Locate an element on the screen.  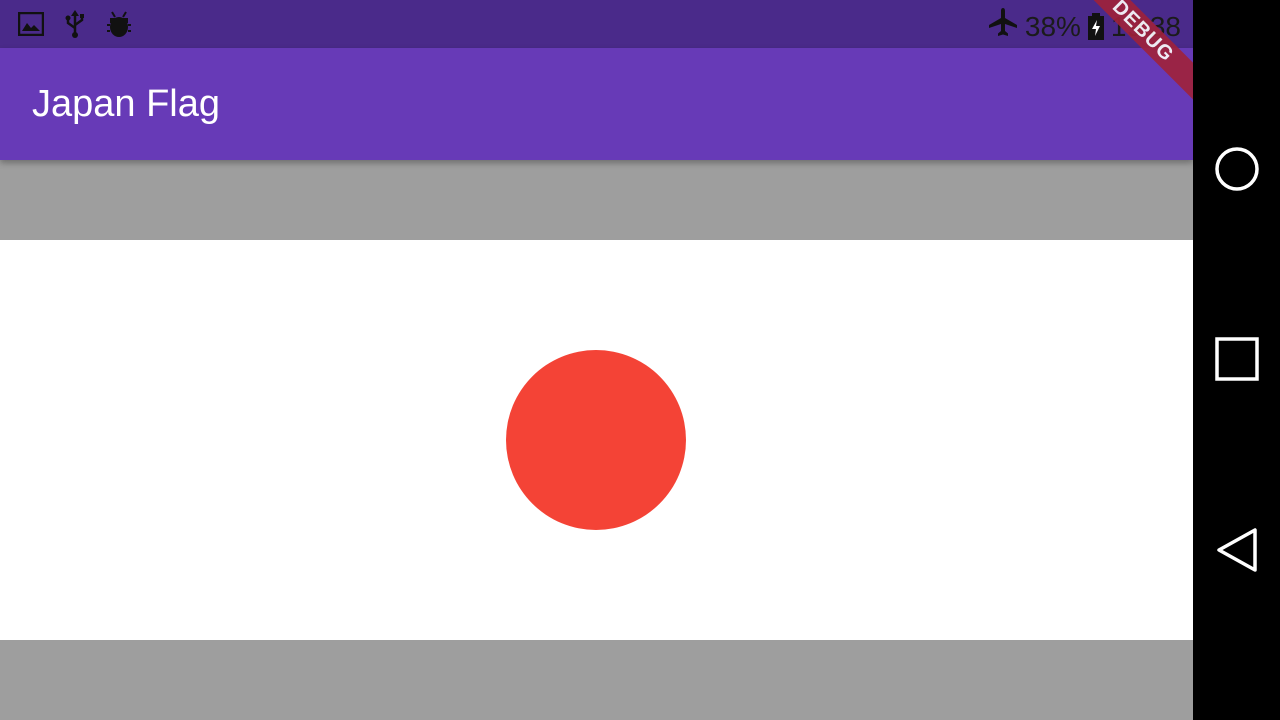
image-icon is located at coordinates (31, 24).